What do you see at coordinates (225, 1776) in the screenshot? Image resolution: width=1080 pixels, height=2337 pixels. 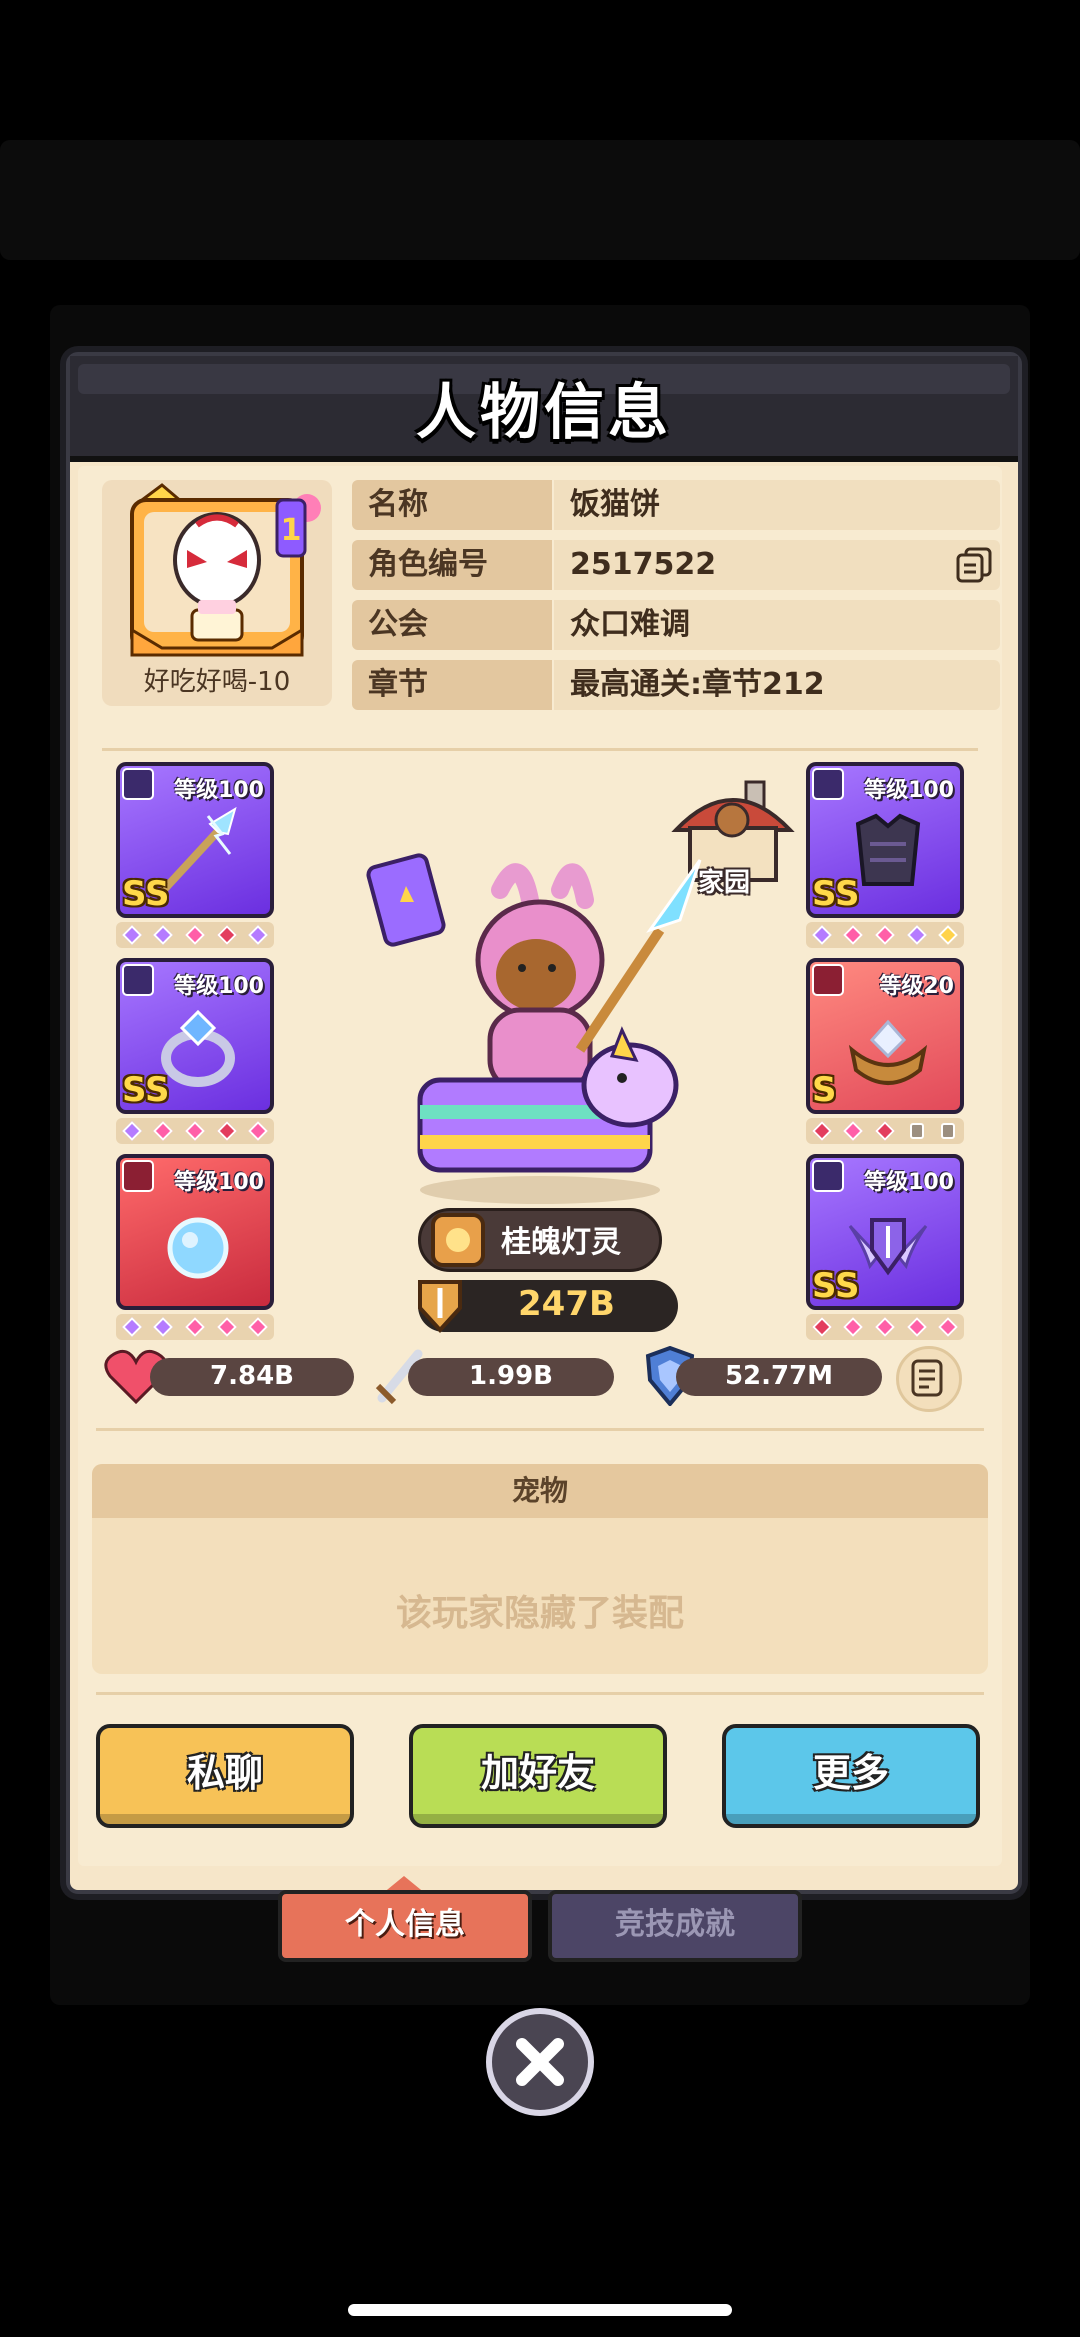 I see `private-chat-button: 私聊` at bounding box center [225, 1776].